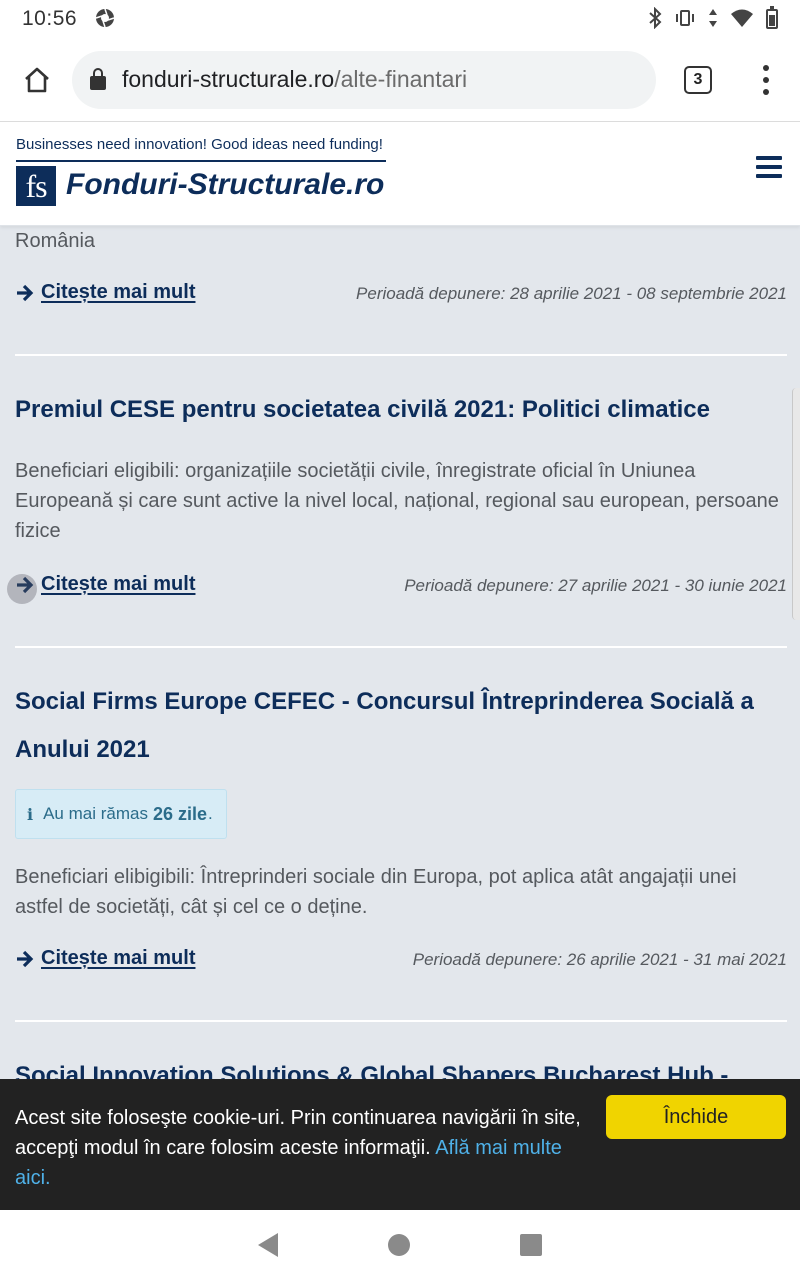  Describe the element at coordinates (201, 161) in the screenshot. I see `tagline-divider` at that location.